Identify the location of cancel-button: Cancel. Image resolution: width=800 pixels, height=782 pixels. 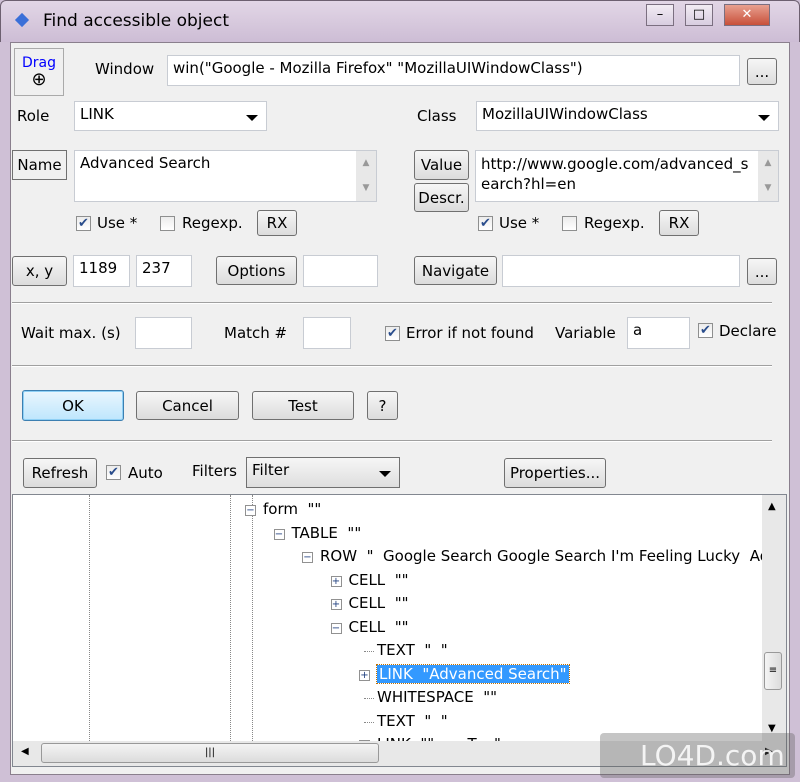
(187, 405).